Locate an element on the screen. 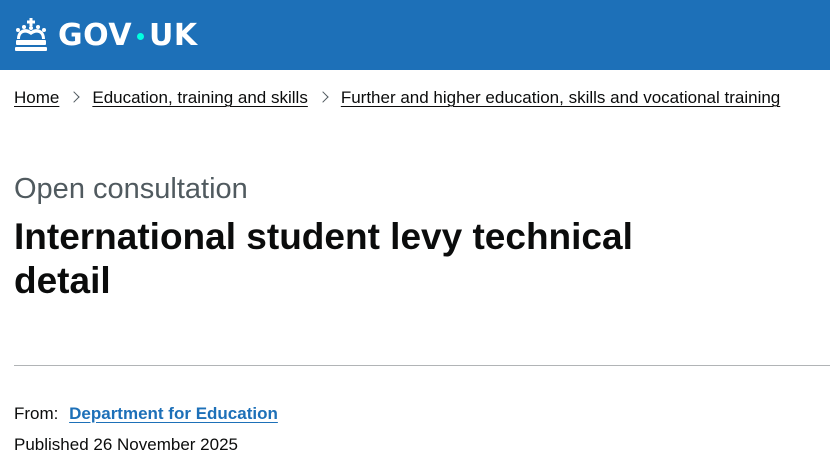 This screenshot has height=468, width=830. organisation-link: Department for Education is located at coordinates (173, 413).